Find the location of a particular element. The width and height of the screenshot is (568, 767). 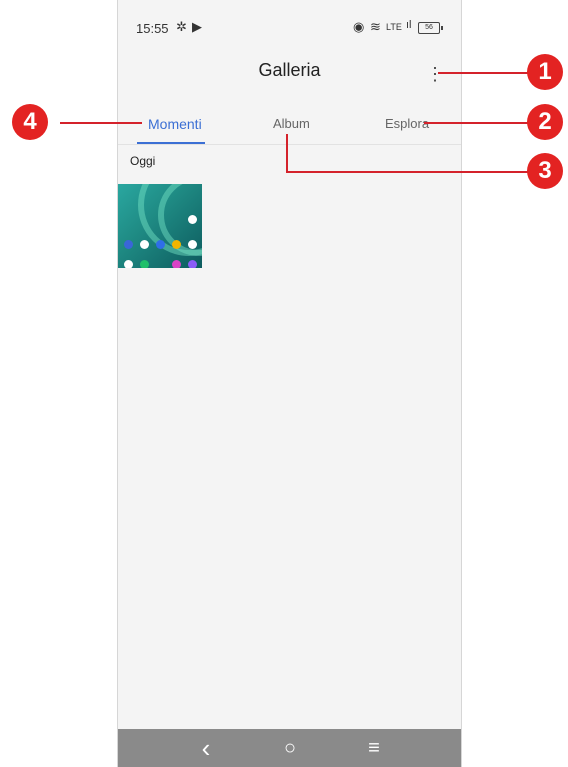

section-header: Oggi is located at coordinates (143, 161).